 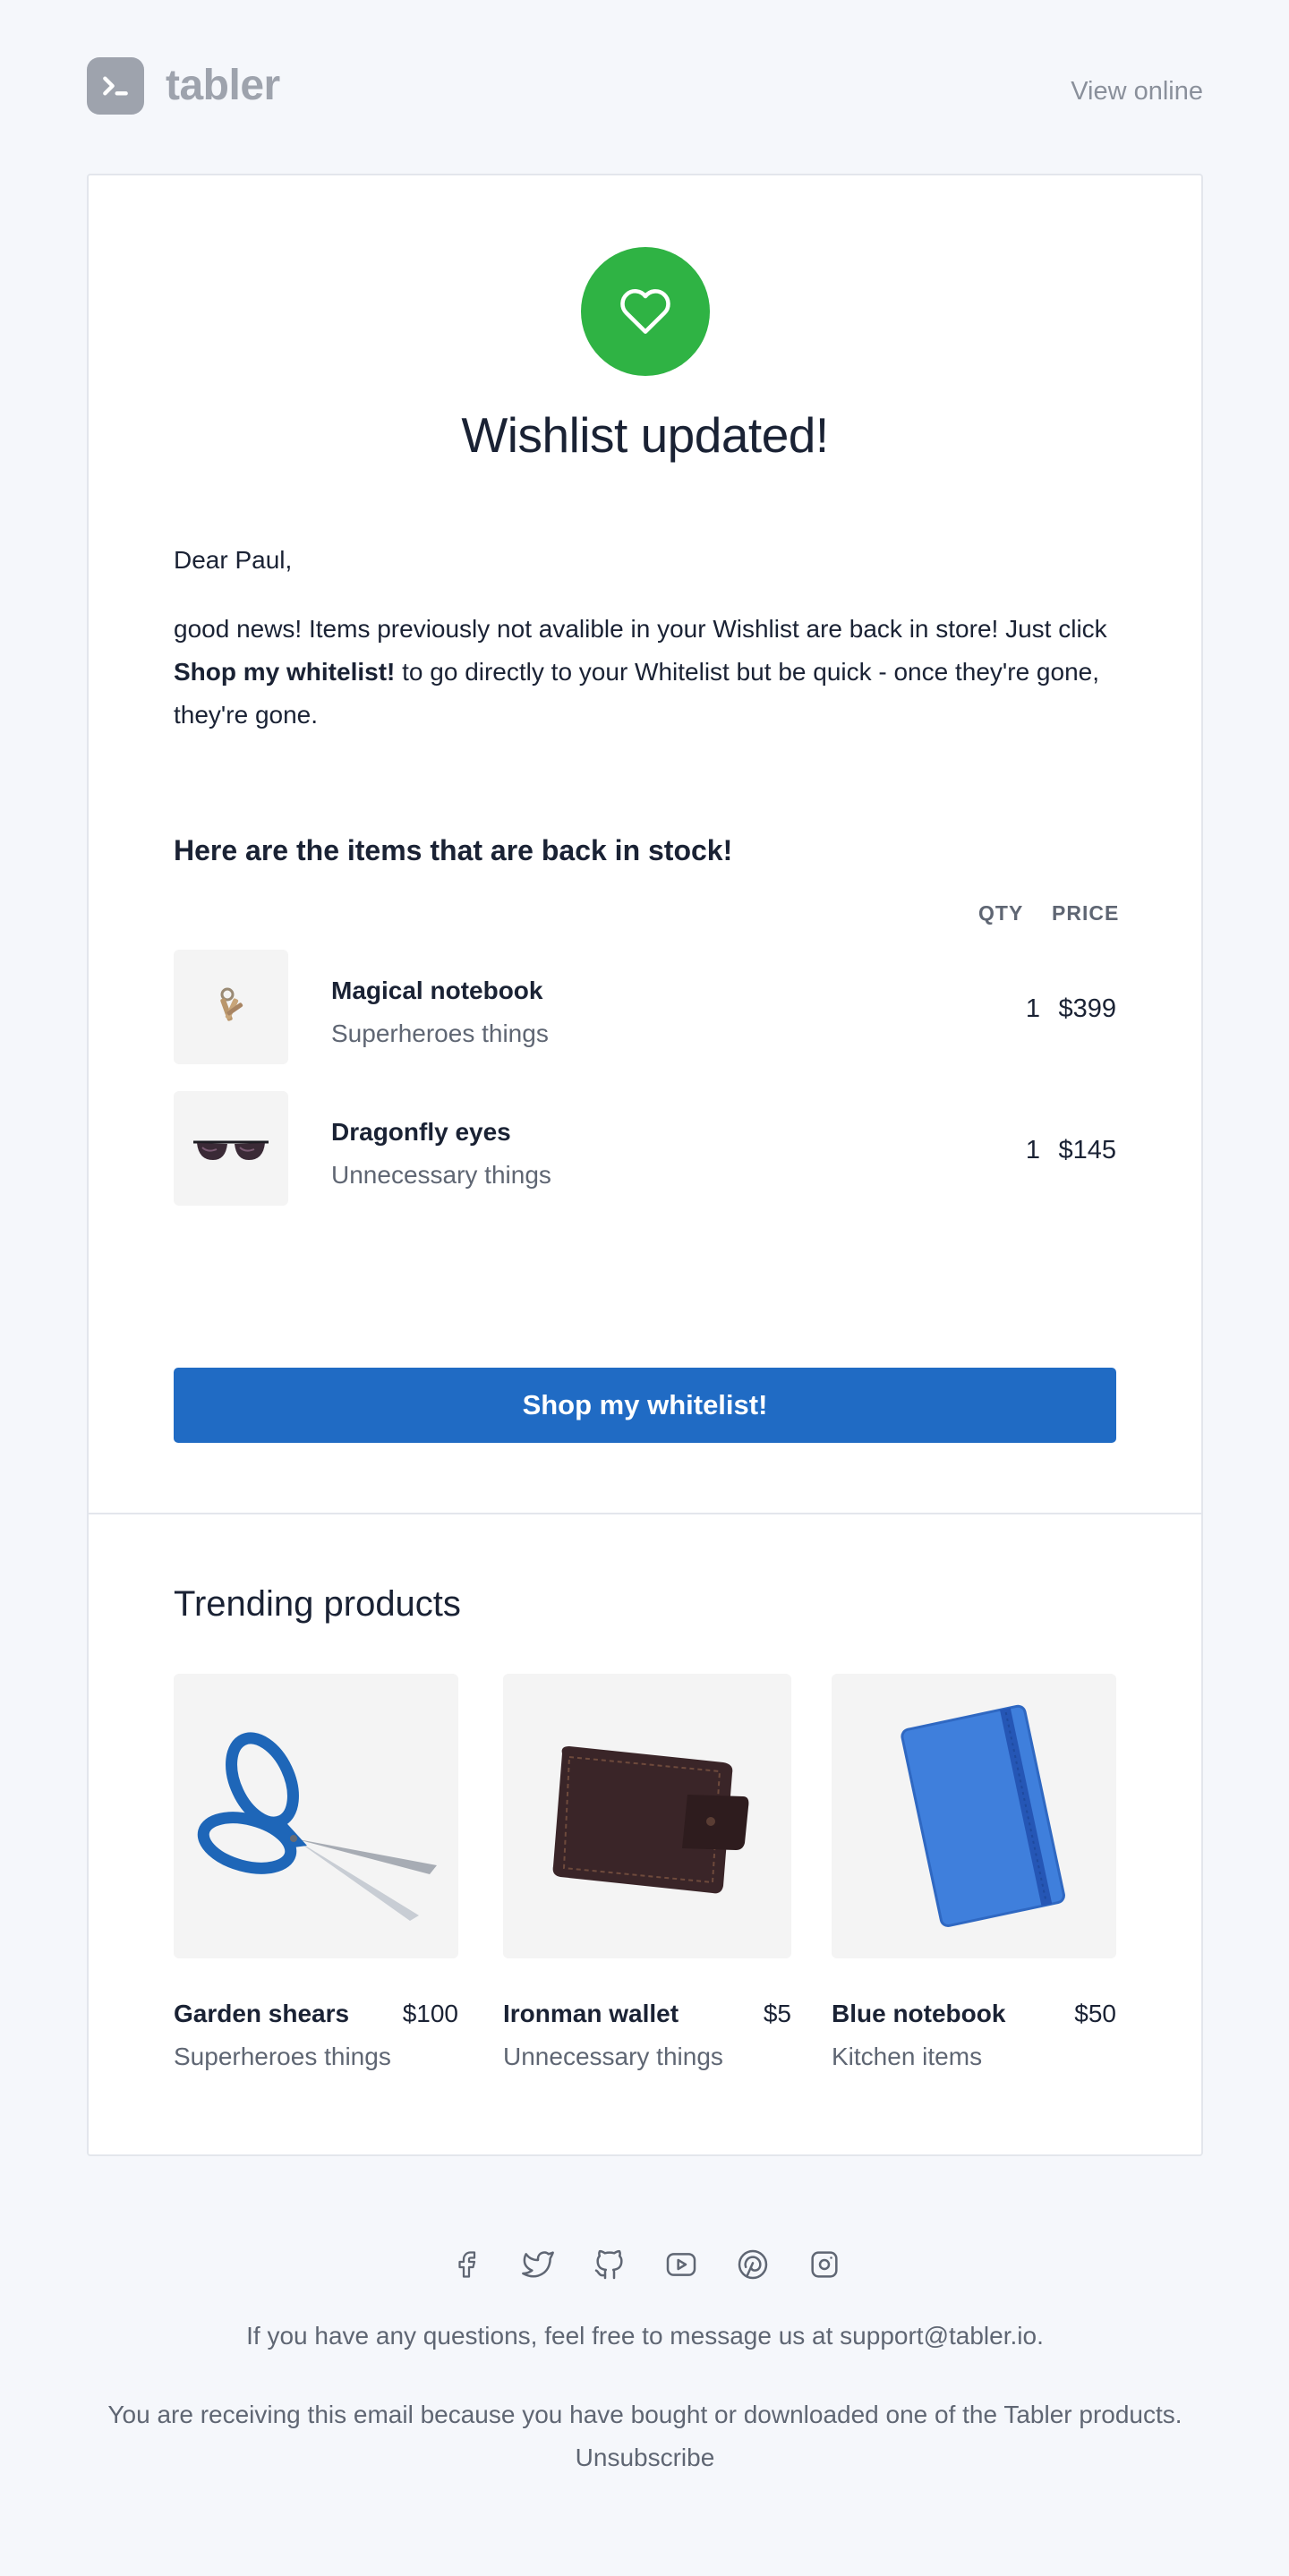 What do you see at coordinates (316, 1816) in the screenshot?
I see `scissors-image` at bounding box center [316, 1816].